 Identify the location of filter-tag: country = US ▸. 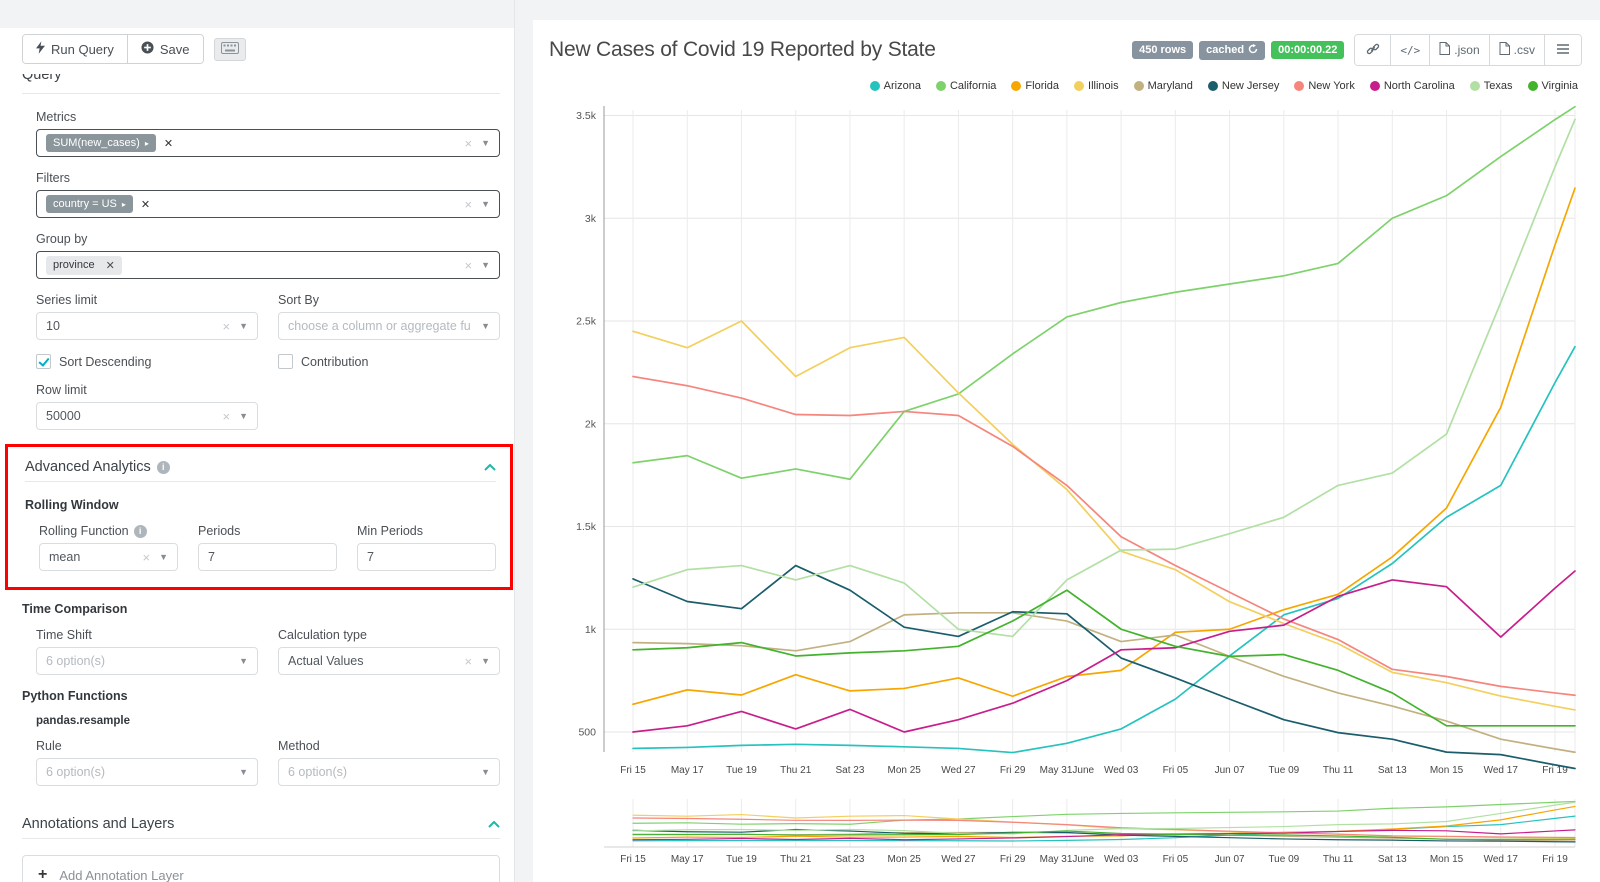
(89, 204).